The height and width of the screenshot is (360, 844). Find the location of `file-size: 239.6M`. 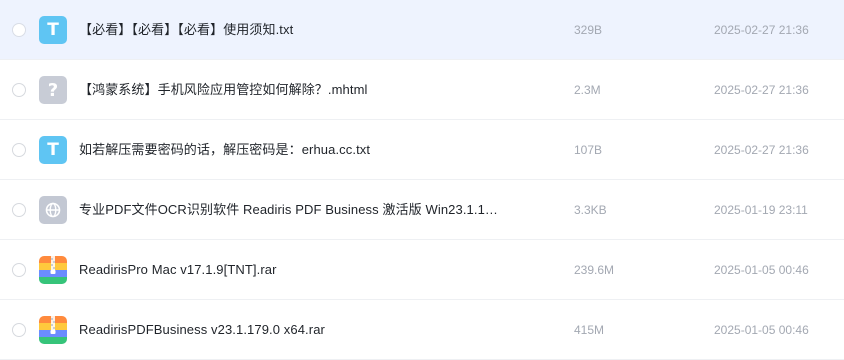

file-size: 239.6M is located at coordinates (594, 270).